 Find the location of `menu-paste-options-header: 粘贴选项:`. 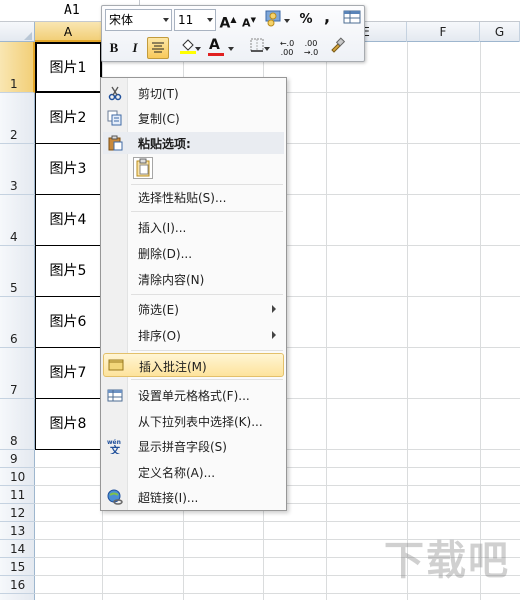

menu-paste-options-header: 粘贴选项: is located at coordinates (193, 143).